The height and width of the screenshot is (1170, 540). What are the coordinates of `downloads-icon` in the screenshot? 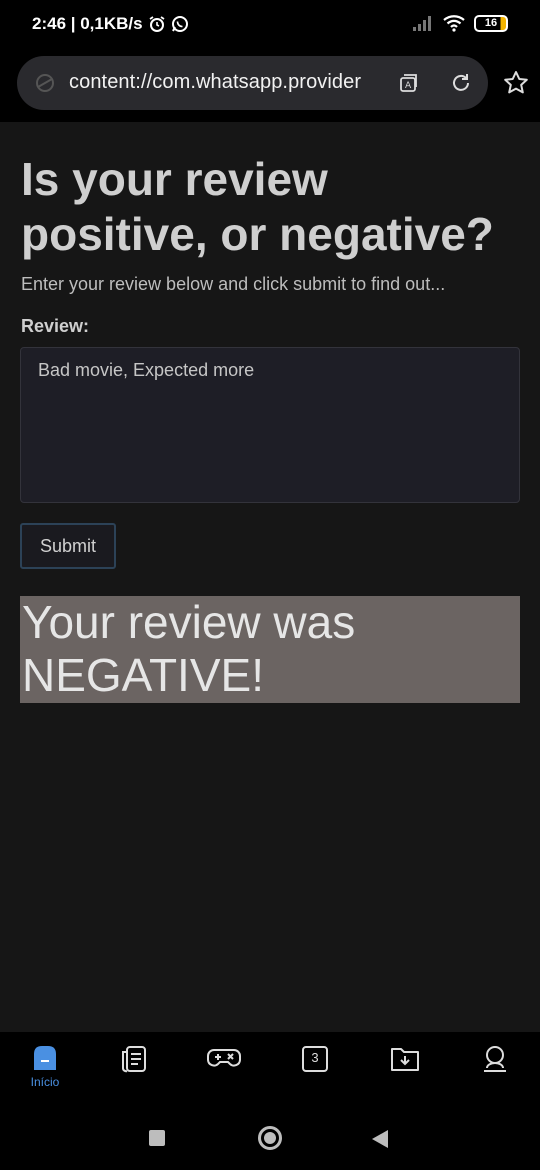 It's located at (405, 1059).